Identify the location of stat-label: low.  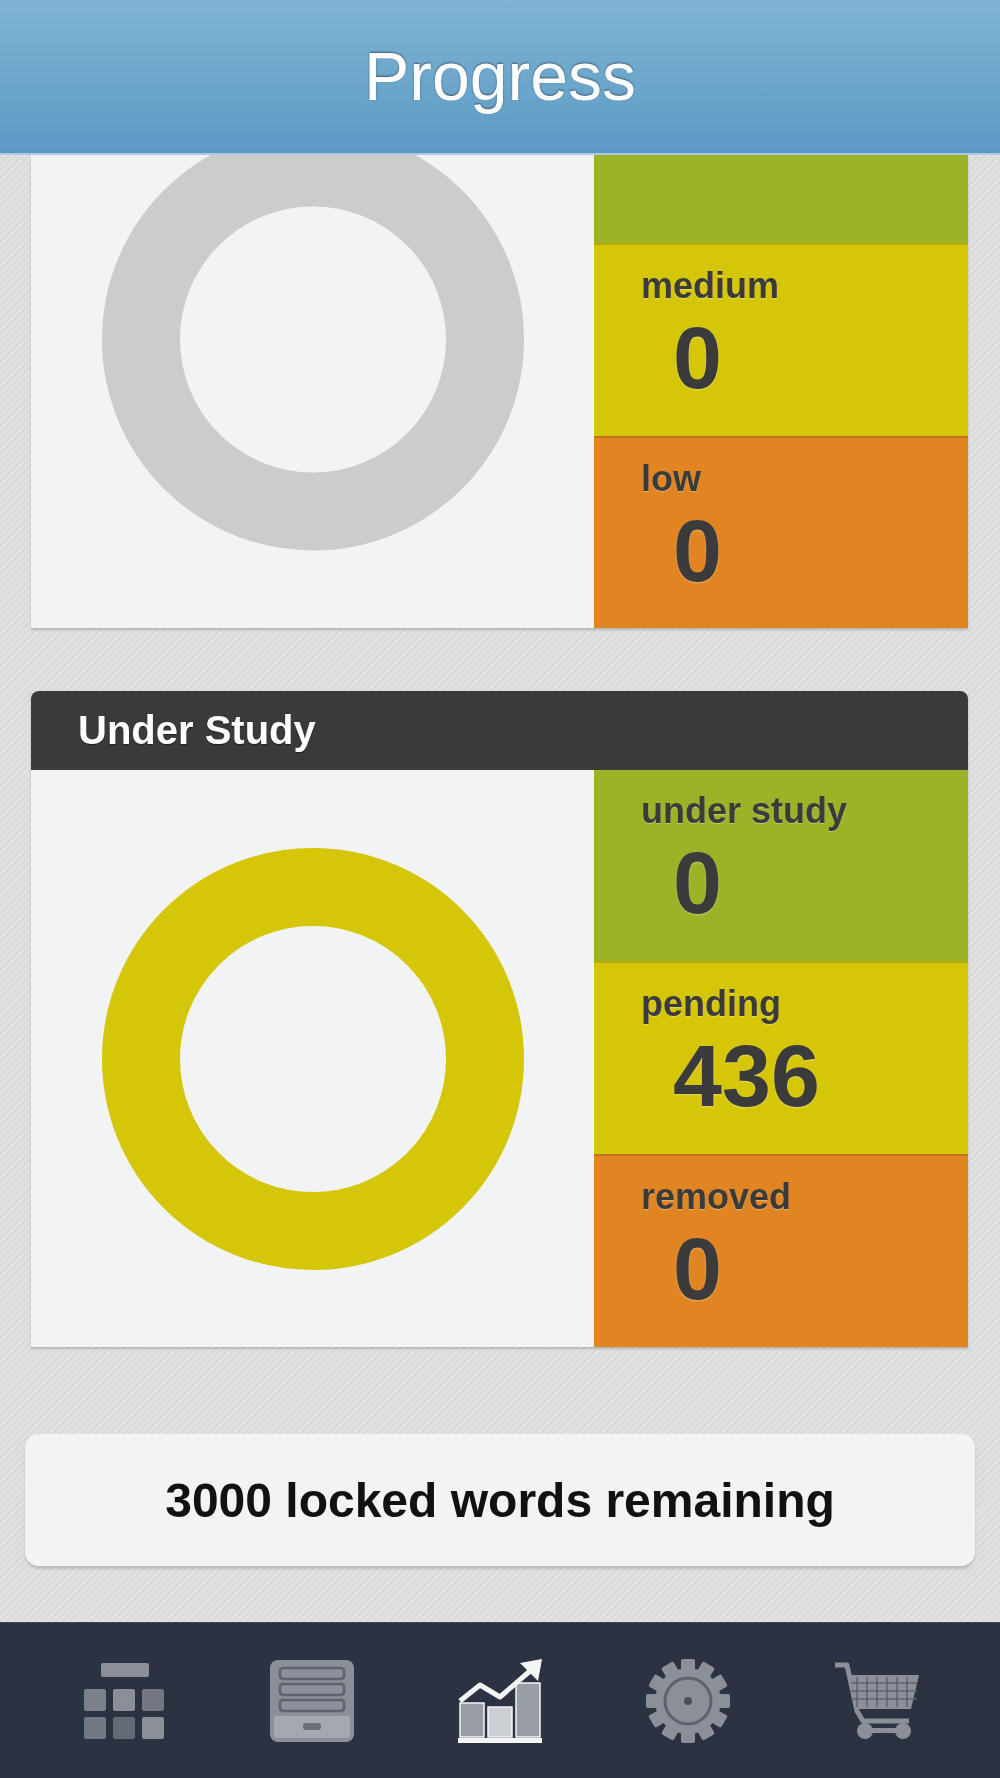
(671, 478).